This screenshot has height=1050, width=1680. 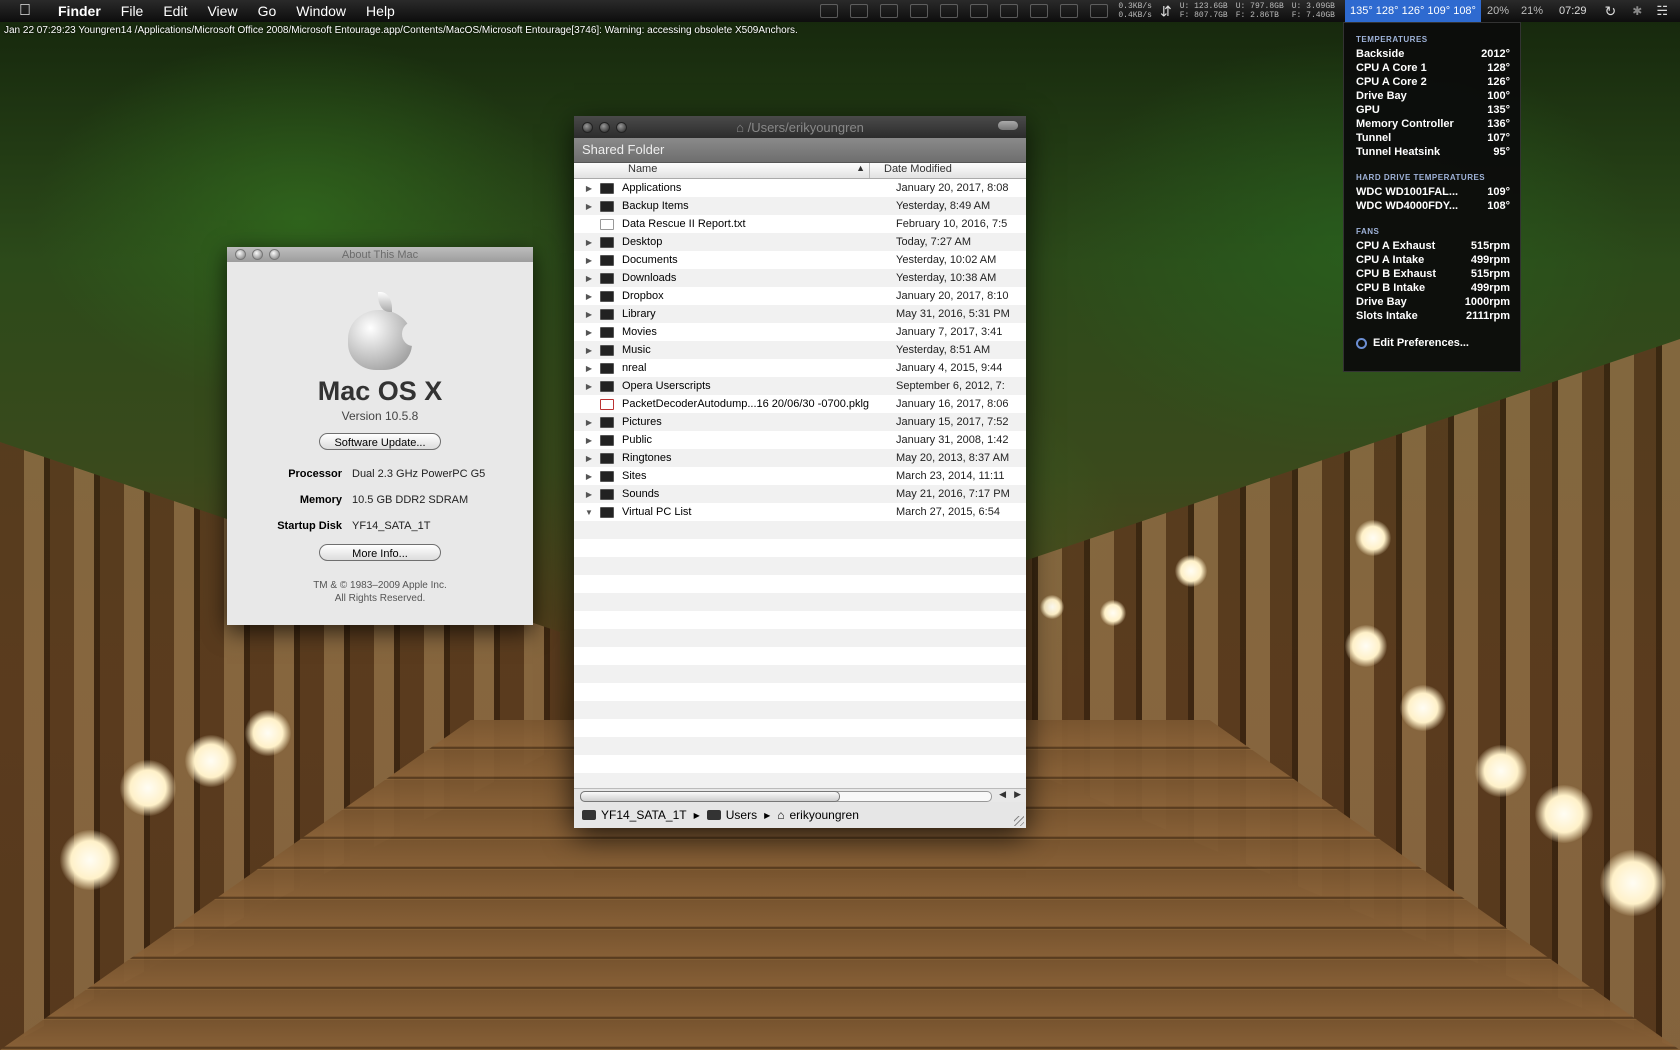 What do you see at coordinates (722, 170) in the screenshot?
I see `column-name-header: Name ▲` at bounding box center [722, 170].